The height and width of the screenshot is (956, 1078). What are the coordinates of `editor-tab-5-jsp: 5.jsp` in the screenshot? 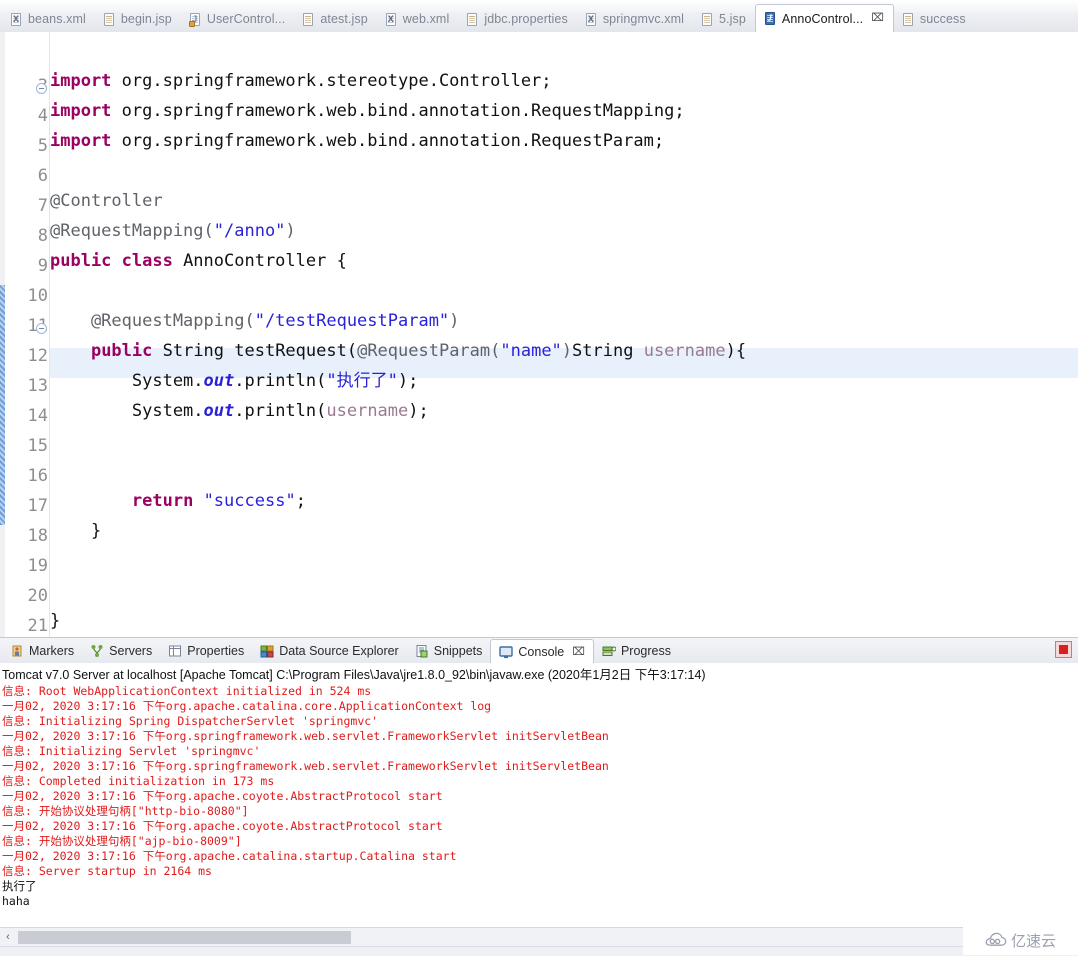 It's located at (724, 18).